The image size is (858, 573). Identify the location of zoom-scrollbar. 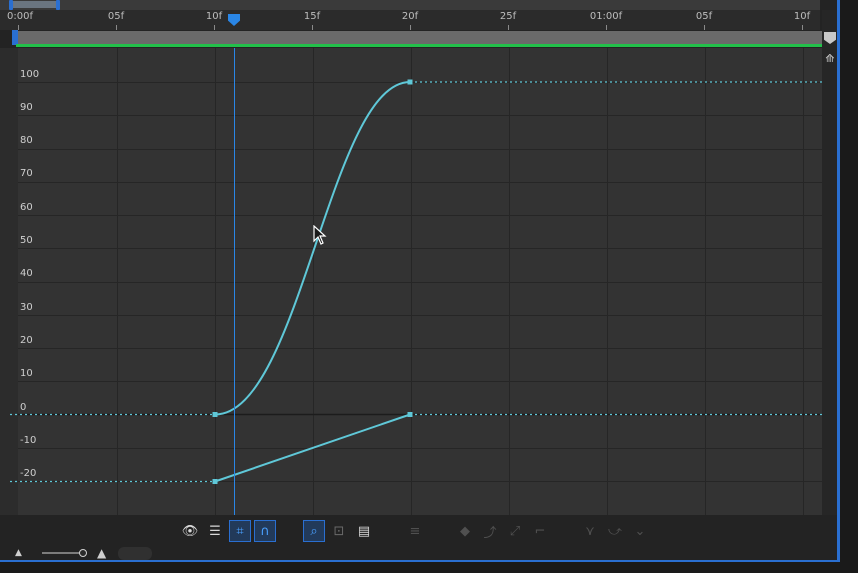
(135, 553).